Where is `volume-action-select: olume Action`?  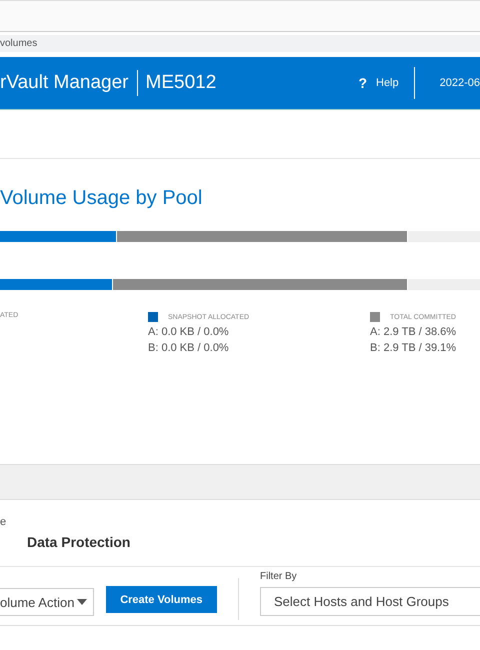
volume-action-select: olume Action is located at coordinates (47, 602).